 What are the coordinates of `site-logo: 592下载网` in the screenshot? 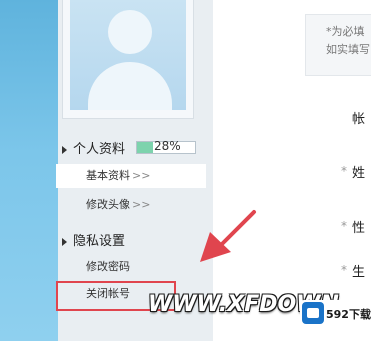 It's located at (335, 314).